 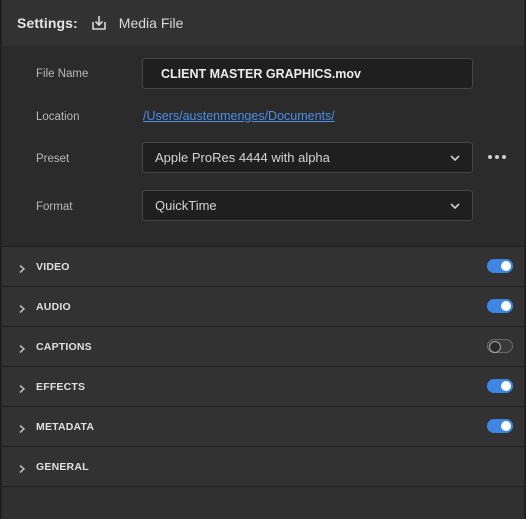 I want to click on section-title: AUDIO, so click(x=53, y=307).